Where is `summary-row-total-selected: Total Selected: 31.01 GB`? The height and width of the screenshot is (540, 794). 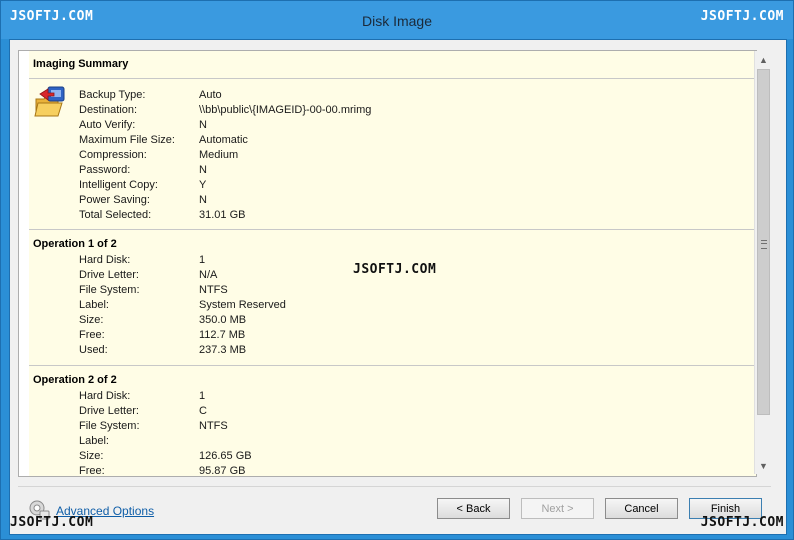 summary-row-total-selected: Total Selected: 31.01 GB is located at coordinates (162, 215).